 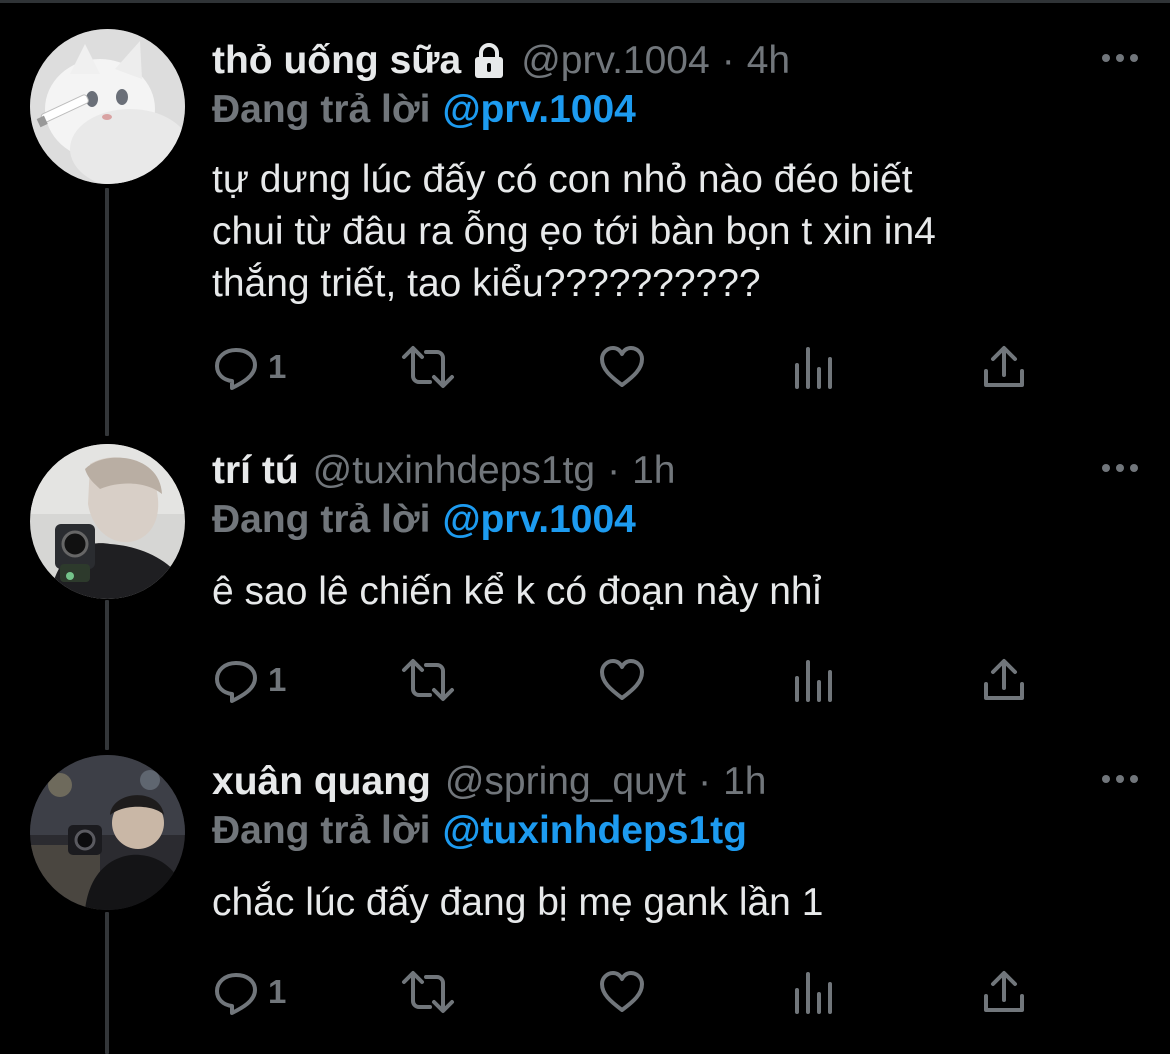 I want to click on display-name: thỏ uống sữa, so click(x=336, y=61).